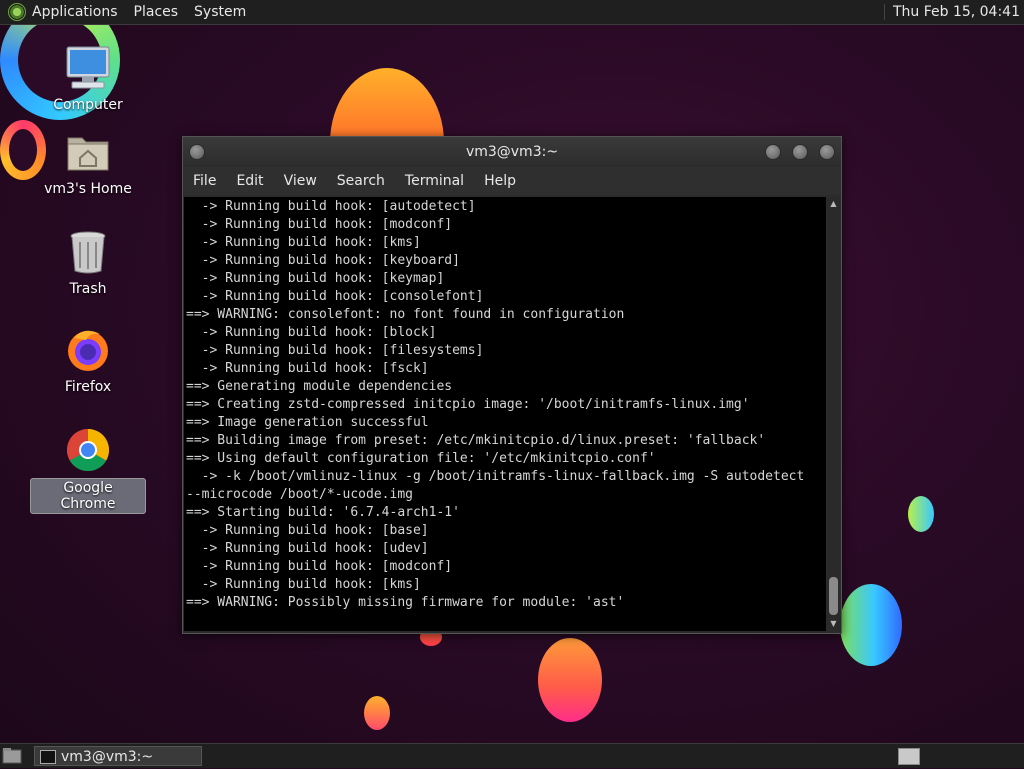 This screenshot has width=1024, height=769. Describe the element at coordinates (434, 181) in the screenshot. I see `menu-terminal: Terminal` at that location.